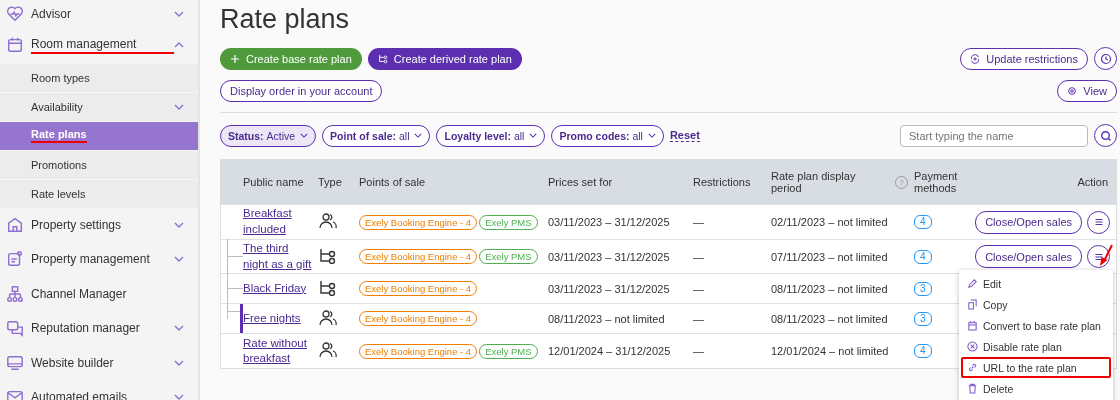 The image size is (1120, 400). Describe the element at coordinates (830, 351) in the screenshot. I see `table-cell-text: 12/01/2024 – not limited` at that location.